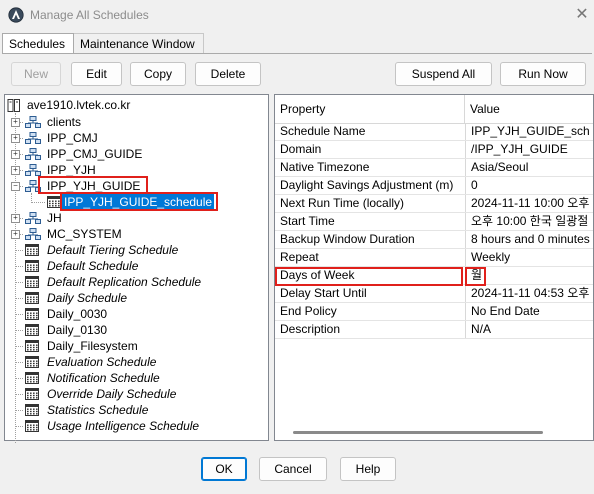 This screenshot has height=494, width=594. I want to click on property-value: IPP_YJH_GUIDE_sch, so click(529, 131).